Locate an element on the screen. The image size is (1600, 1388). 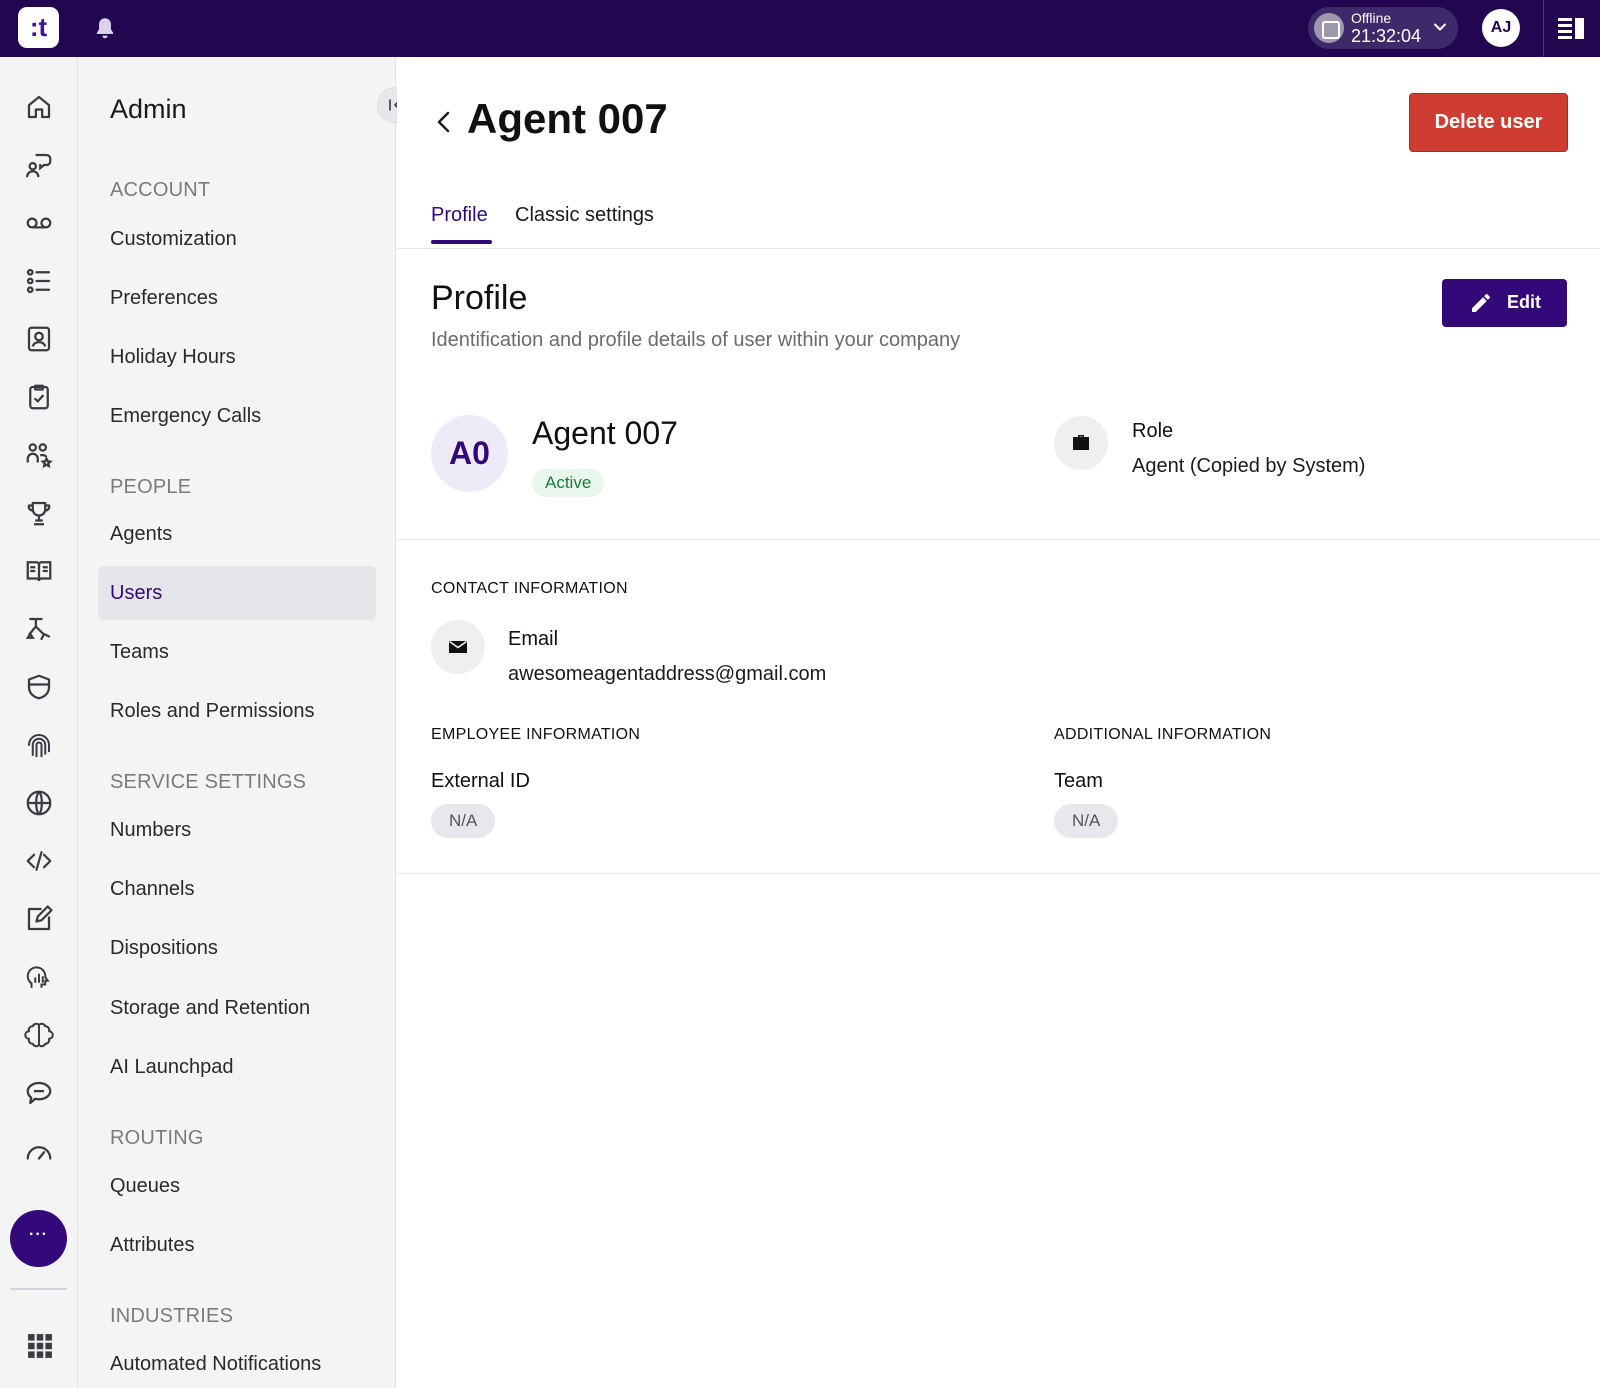
briefcase-icon is located at coordinates (1081, 442).